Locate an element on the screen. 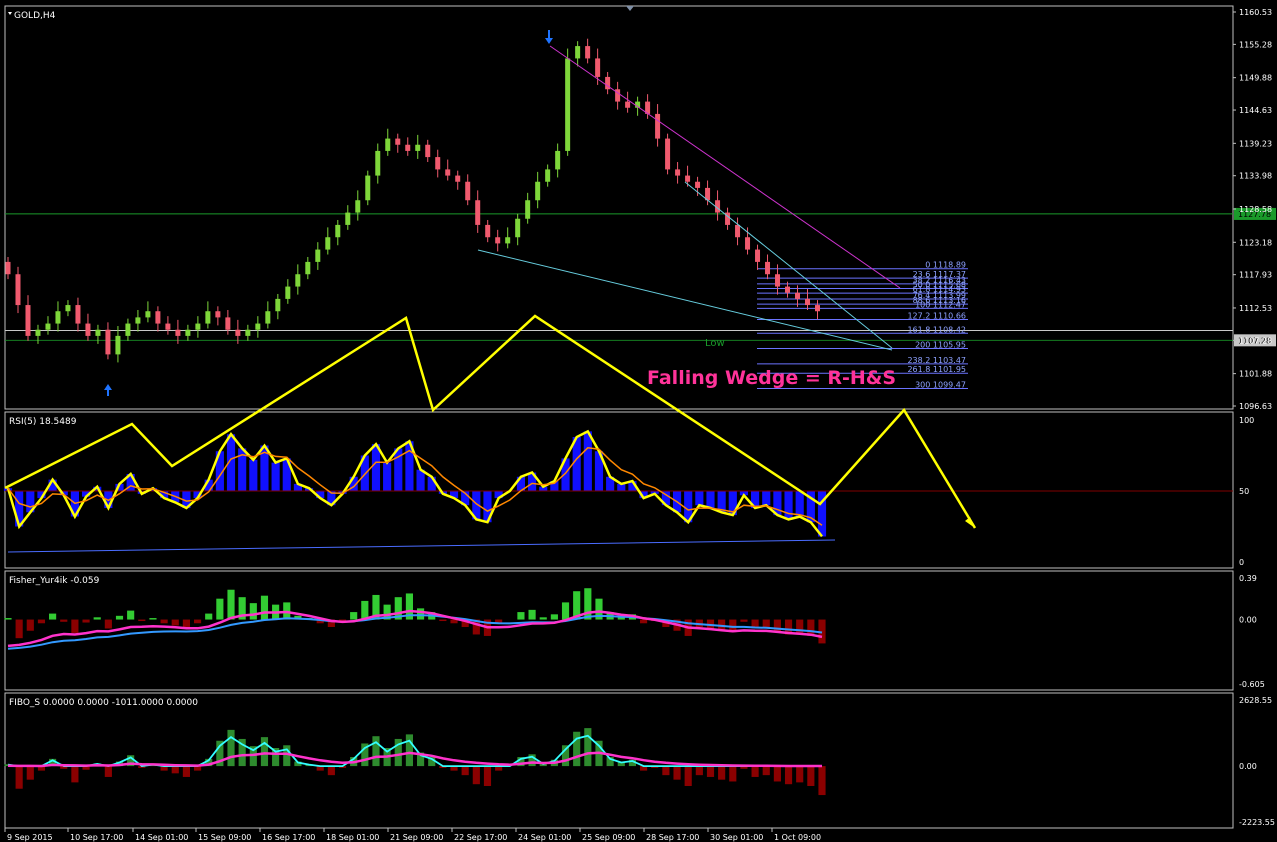 The image size is (1277, 842). price-axis-label: 1096.63 is located at coordinates (1255, 406).